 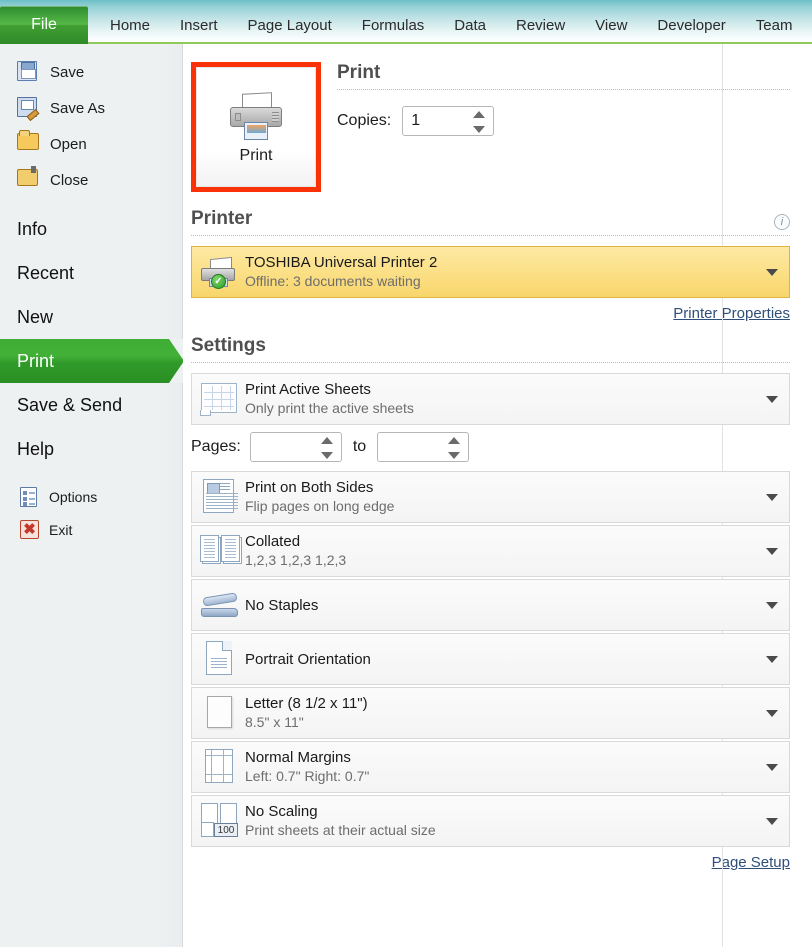 I want to click on duplex-icon, so click(x=220, y=497).